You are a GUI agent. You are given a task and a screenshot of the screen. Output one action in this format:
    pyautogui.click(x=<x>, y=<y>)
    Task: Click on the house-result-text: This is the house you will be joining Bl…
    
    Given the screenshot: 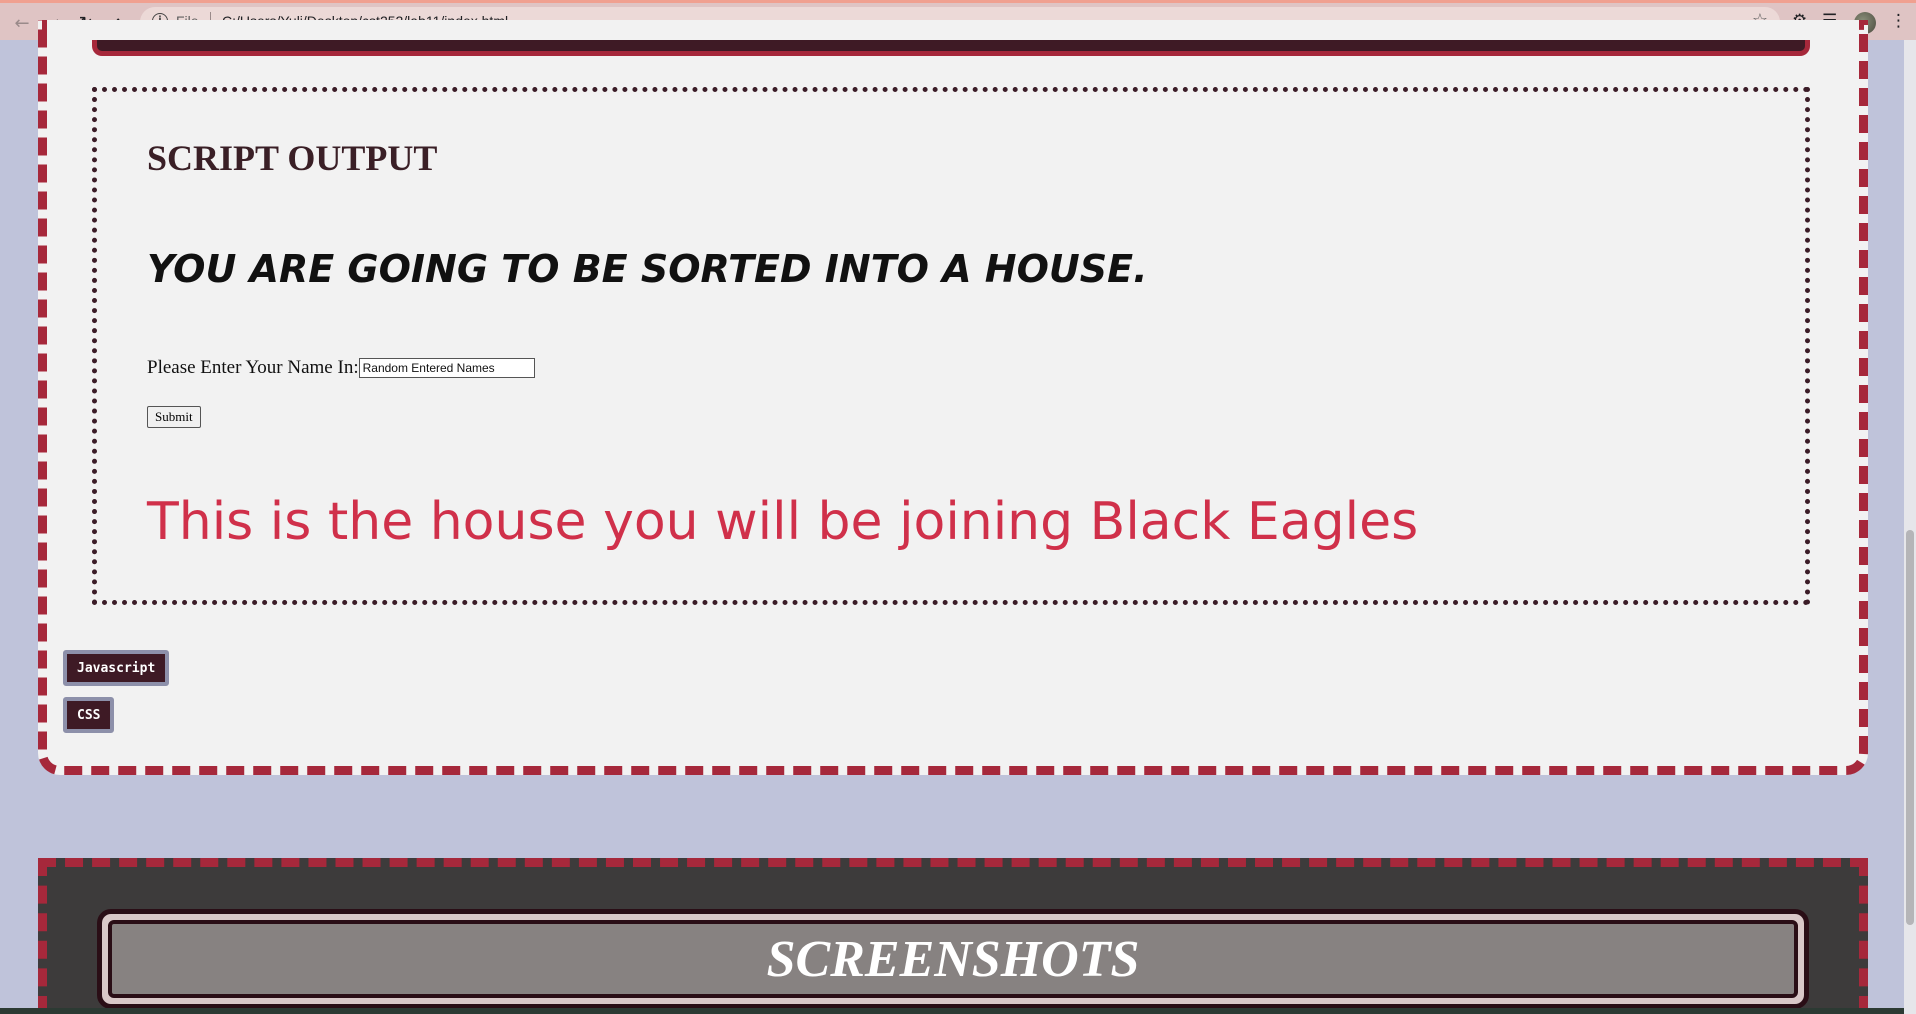 What is the action you would take?
    pyautogui.click(x=783, y=522)
    